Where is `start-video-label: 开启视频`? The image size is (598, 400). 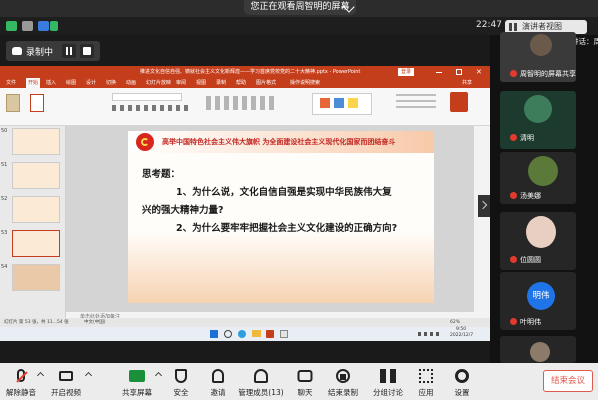
start-video-label: 开启视频 is located at coordinates (66, 392).